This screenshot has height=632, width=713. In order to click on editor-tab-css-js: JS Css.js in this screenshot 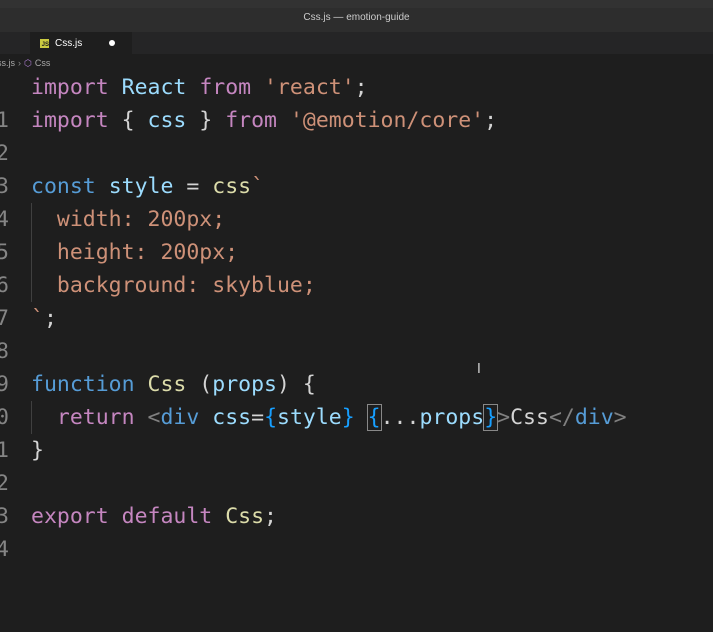, I will do `click(81, 43)`.